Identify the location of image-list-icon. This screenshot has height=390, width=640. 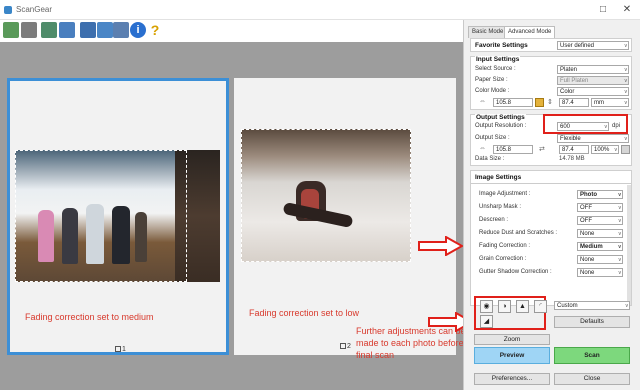
(67, 30).